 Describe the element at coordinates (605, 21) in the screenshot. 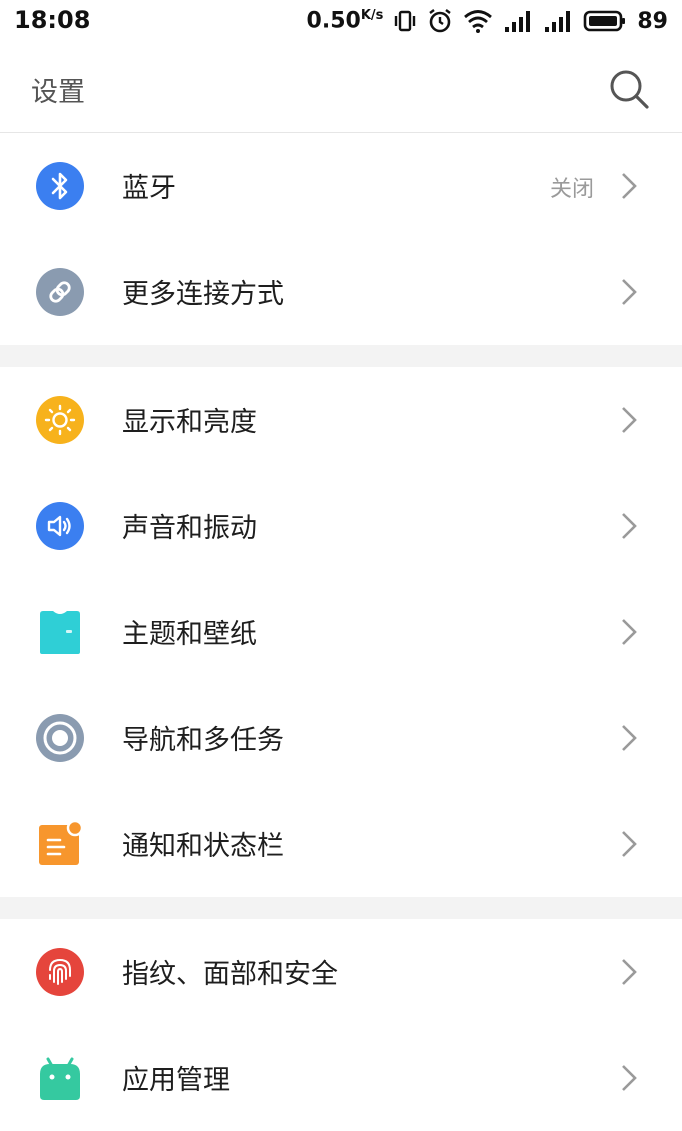

I see `battery-icon` at that location.